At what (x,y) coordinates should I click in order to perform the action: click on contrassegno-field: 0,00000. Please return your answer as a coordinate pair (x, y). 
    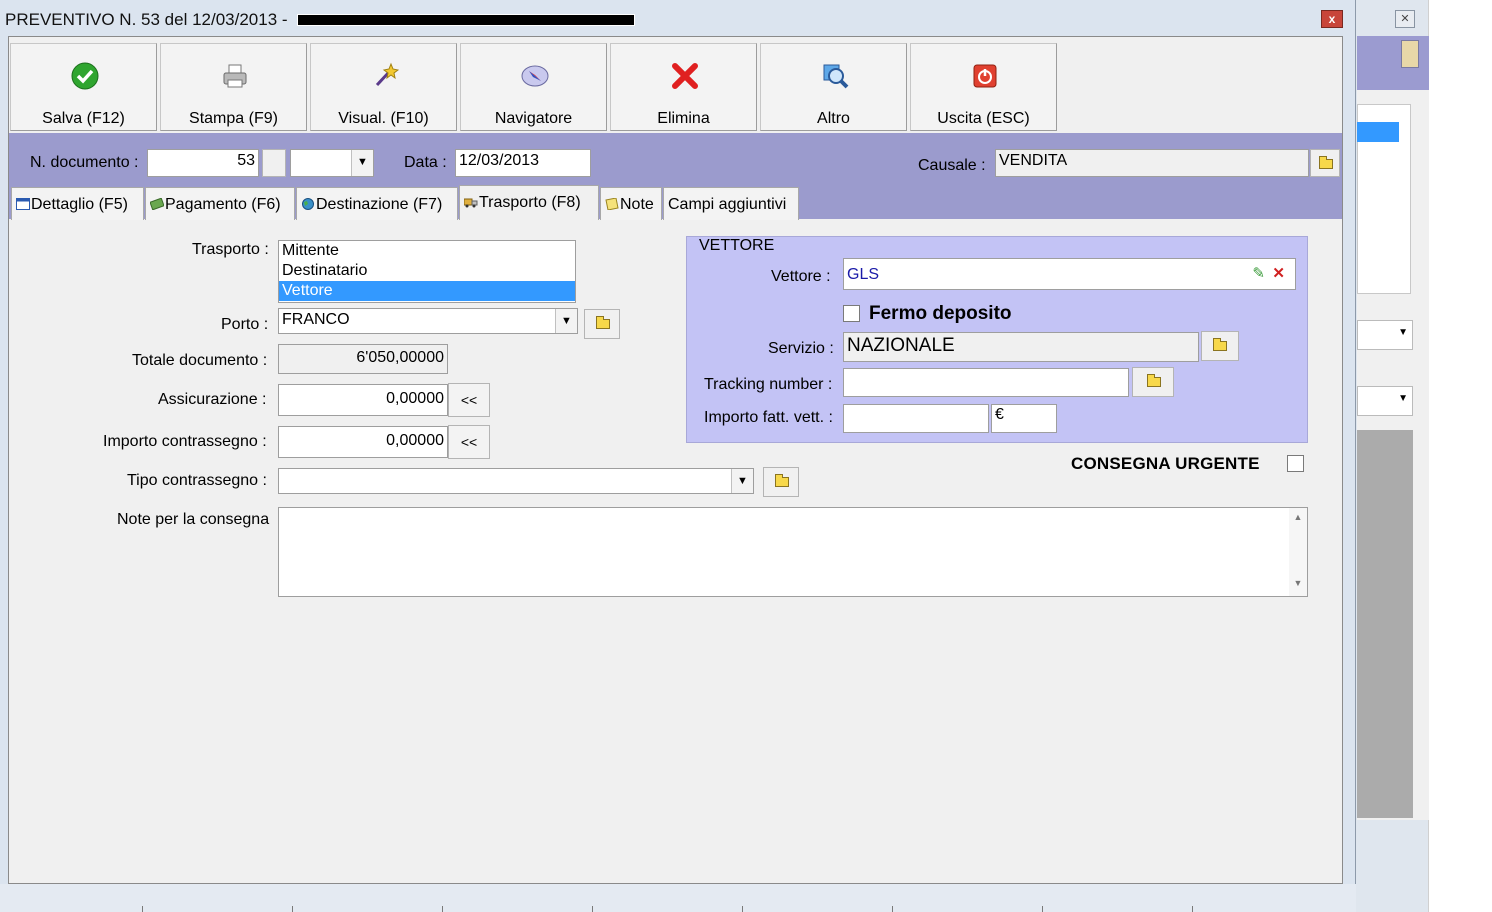
    Looking at the image, I should click on (363, 442).